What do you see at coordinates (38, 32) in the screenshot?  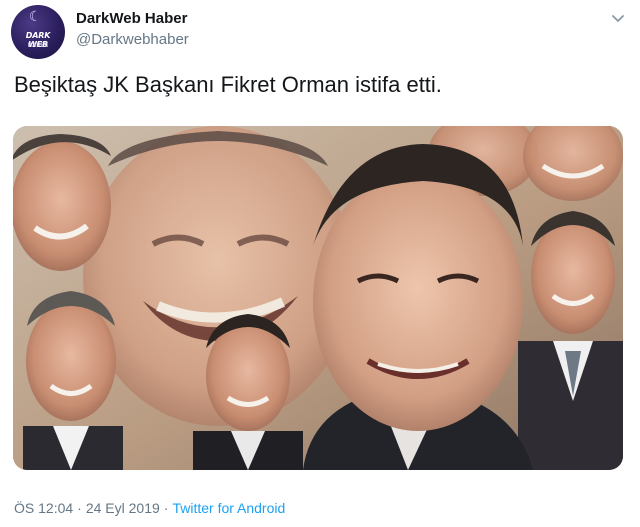 I see `avatar: ☾ DARK WEB HABER` at bounding box center [38, 32].